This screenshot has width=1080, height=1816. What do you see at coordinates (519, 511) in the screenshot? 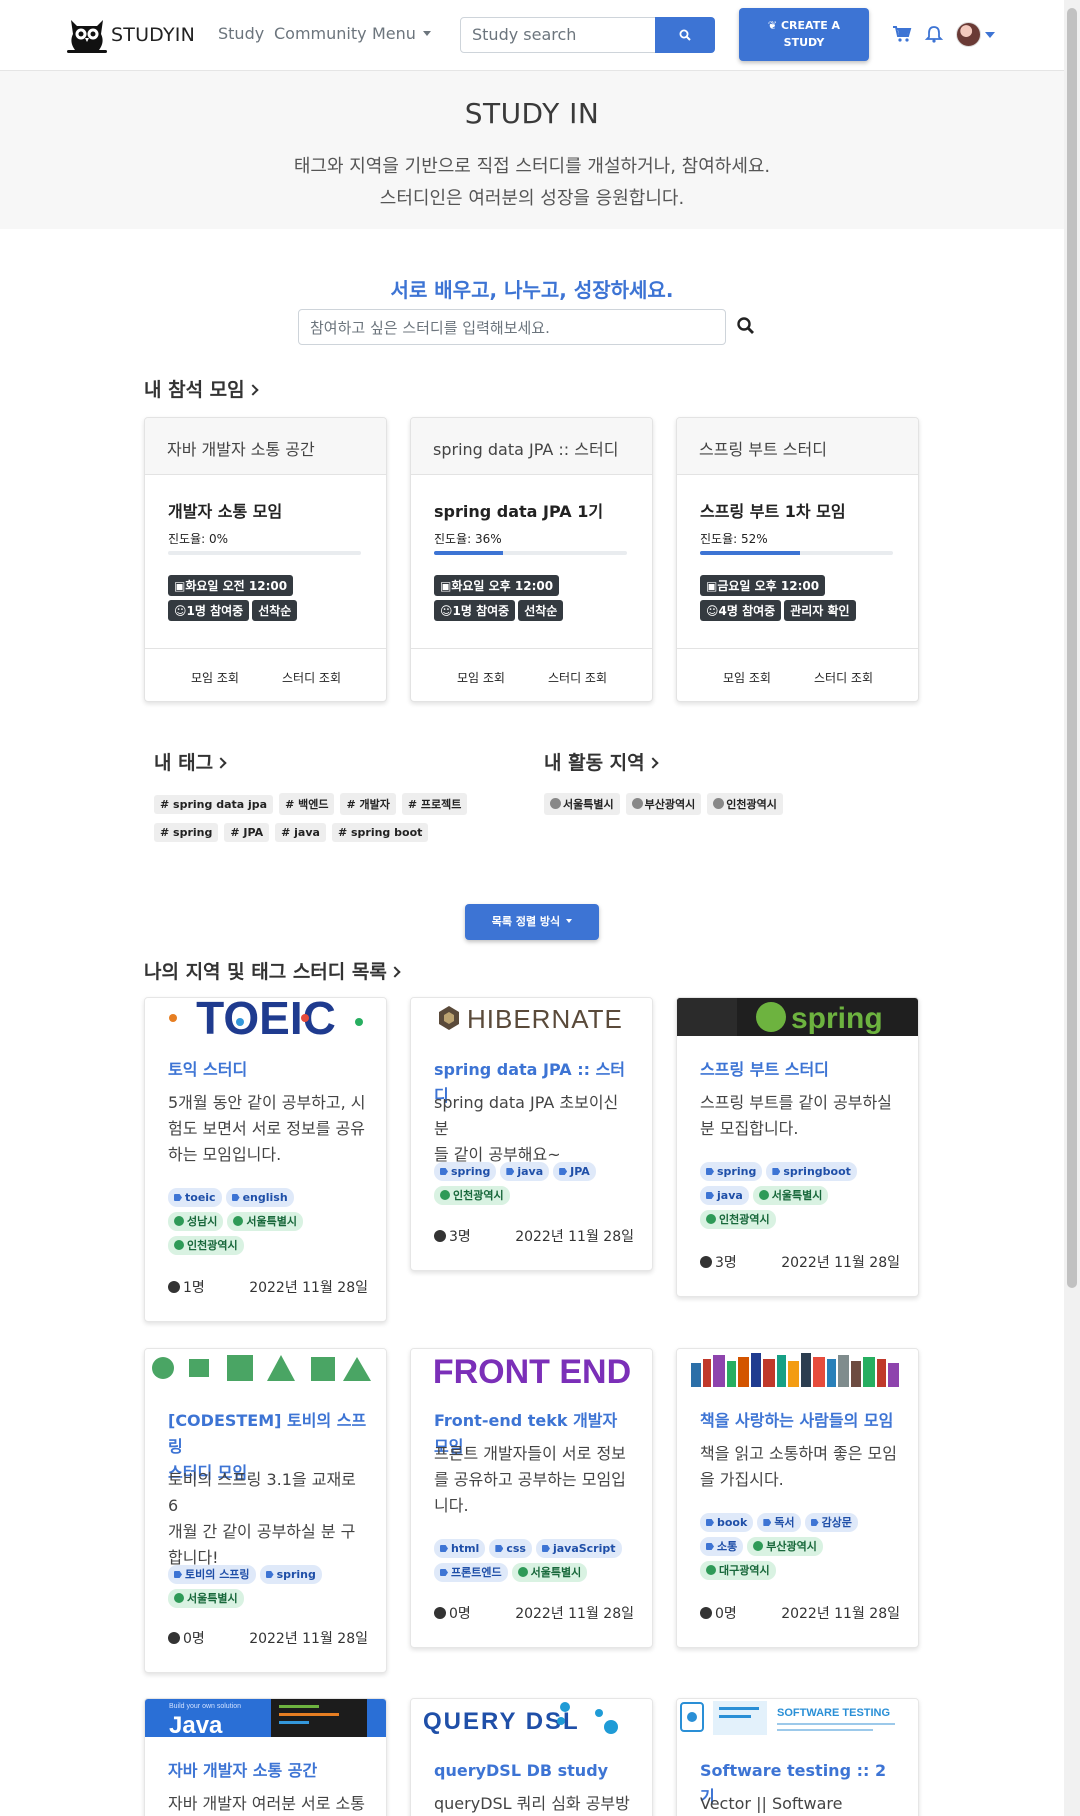
I see `meeting-name: spring data JPA 1기` at bounding box center [519, 511].